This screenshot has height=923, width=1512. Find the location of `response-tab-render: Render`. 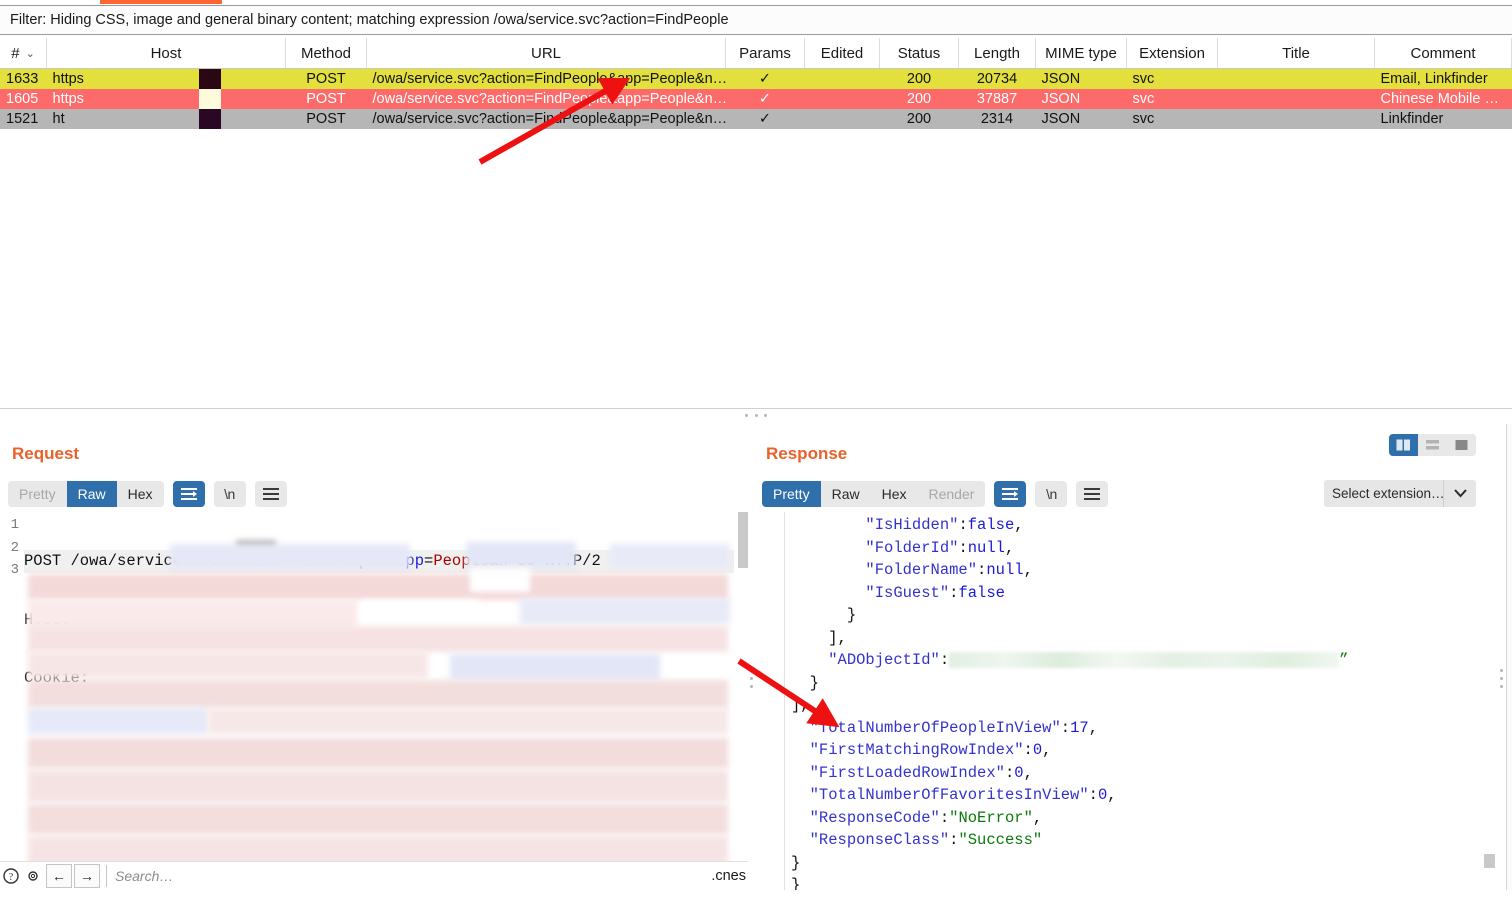

response-tab-render: Render is located at coordinates (951, 494).